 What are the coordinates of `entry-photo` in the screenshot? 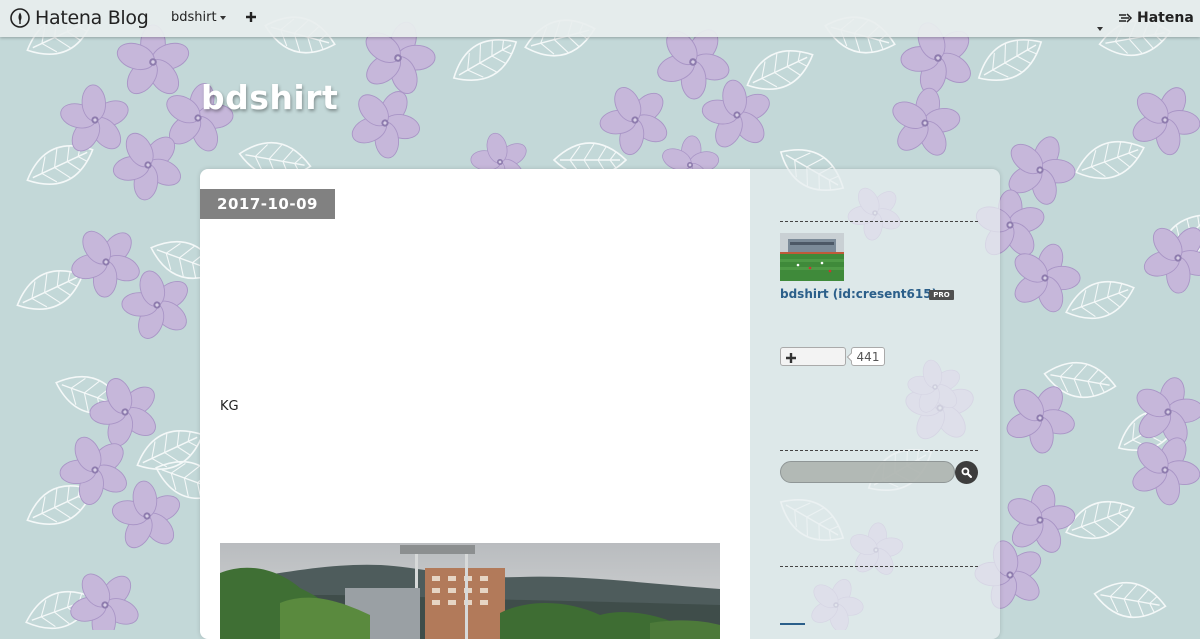 It's located at (470, 591).